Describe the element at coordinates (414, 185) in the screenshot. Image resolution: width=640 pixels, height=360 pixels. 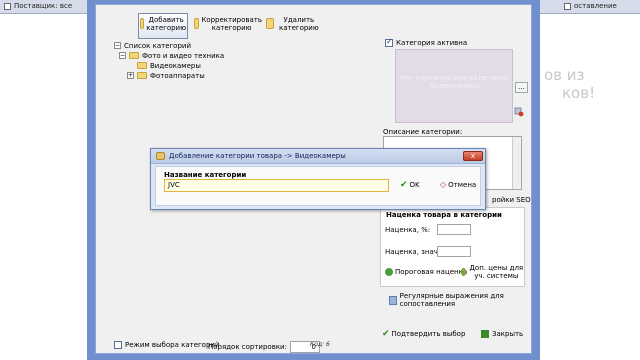
I see `dialog-ok-label: OK` at that location.